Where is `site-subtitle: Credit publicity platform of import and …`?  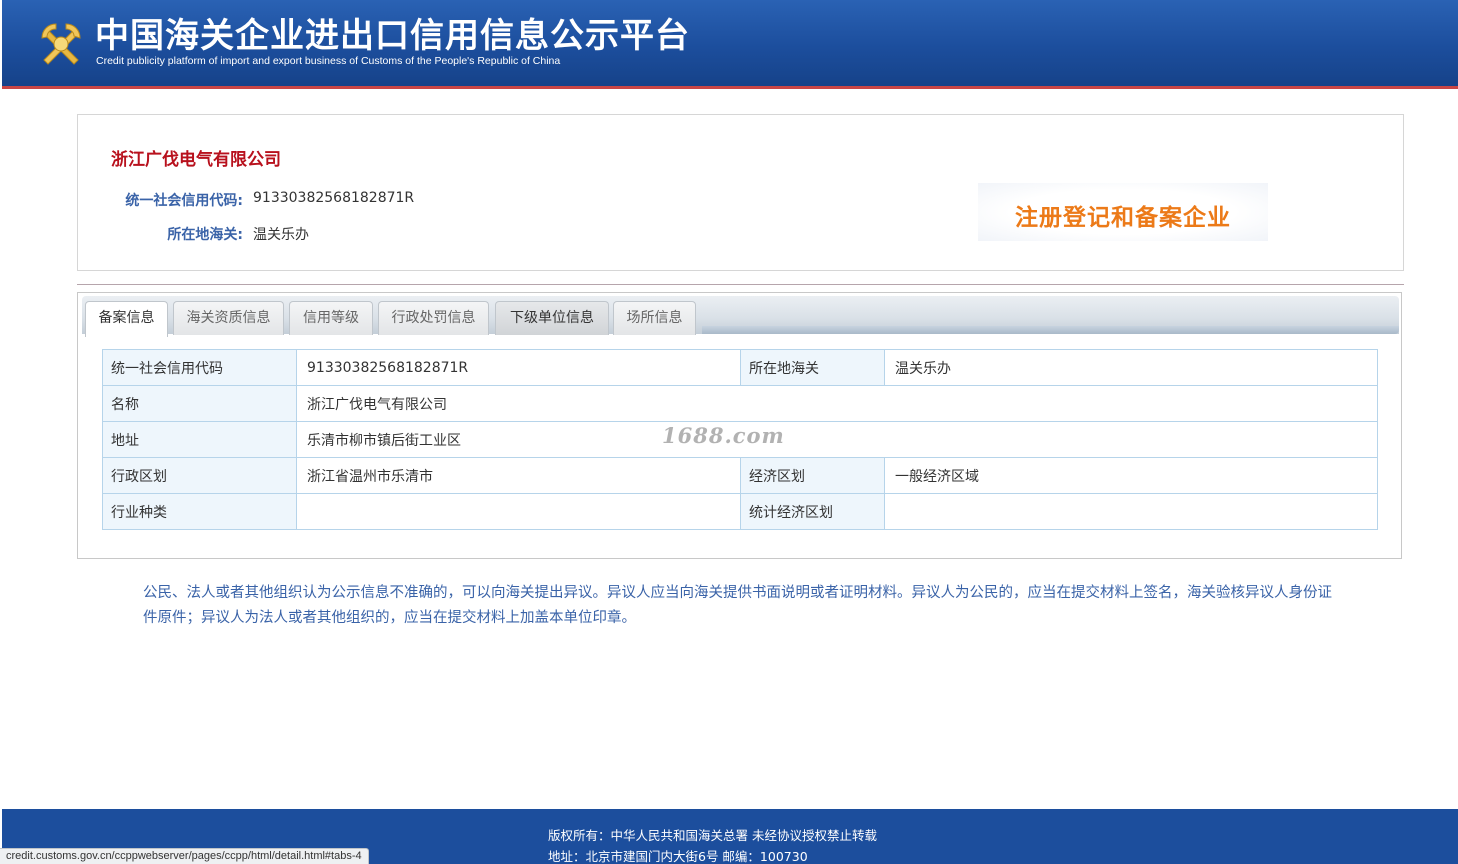
site-subtitle: Credit publicity platform of import and … is located at coordinates (328, 61).